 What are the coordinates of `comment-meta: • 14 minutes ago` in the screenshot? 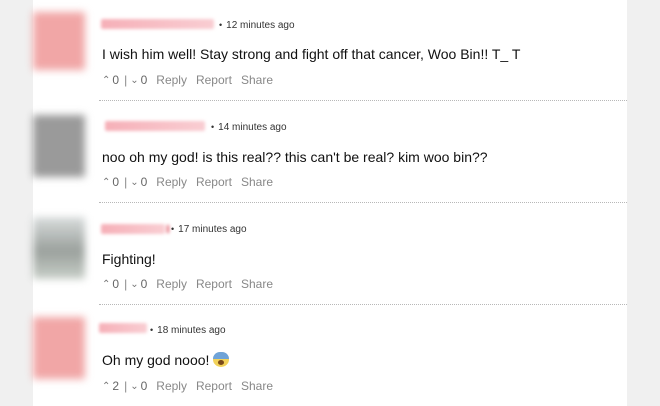 It's located at (249, 127).